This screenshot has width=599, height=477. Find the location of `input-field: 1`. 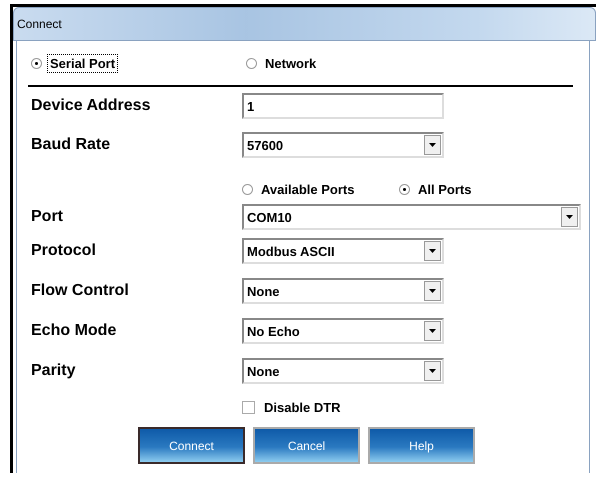

input-field: 1 is located at coordinates (343, 106).